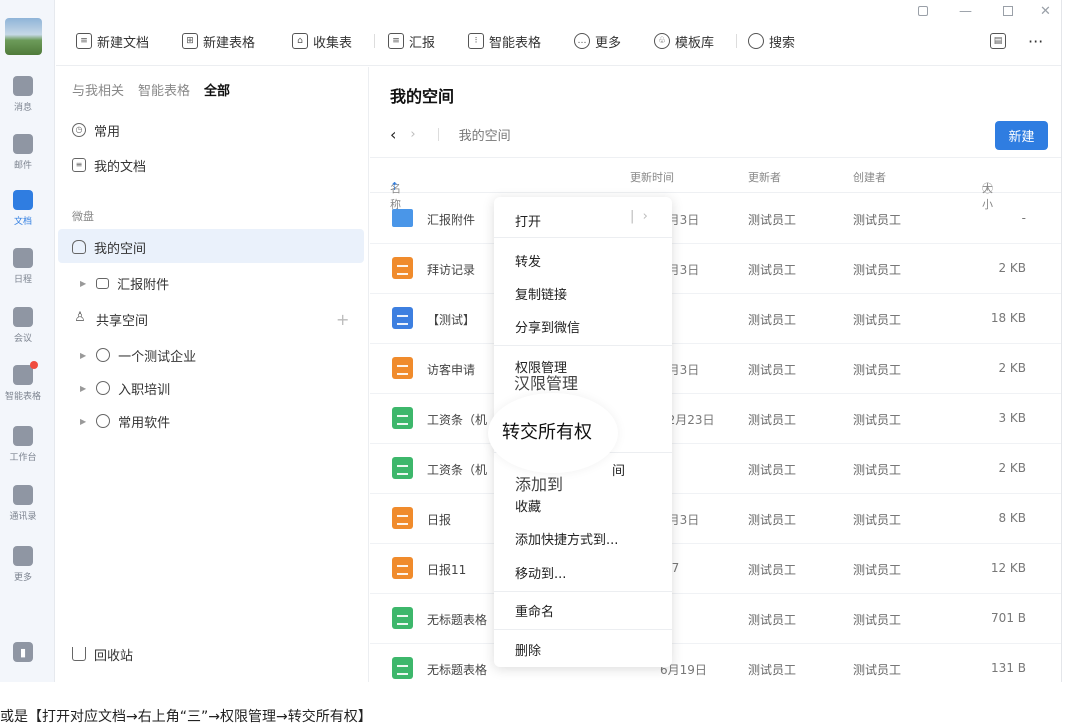 The height and width of the screenshot is (726, 1080). What do you see at coordinates (451, 369) in the screenshot?
I see `file-name: 访客申请` at bounding box center [451, 369].